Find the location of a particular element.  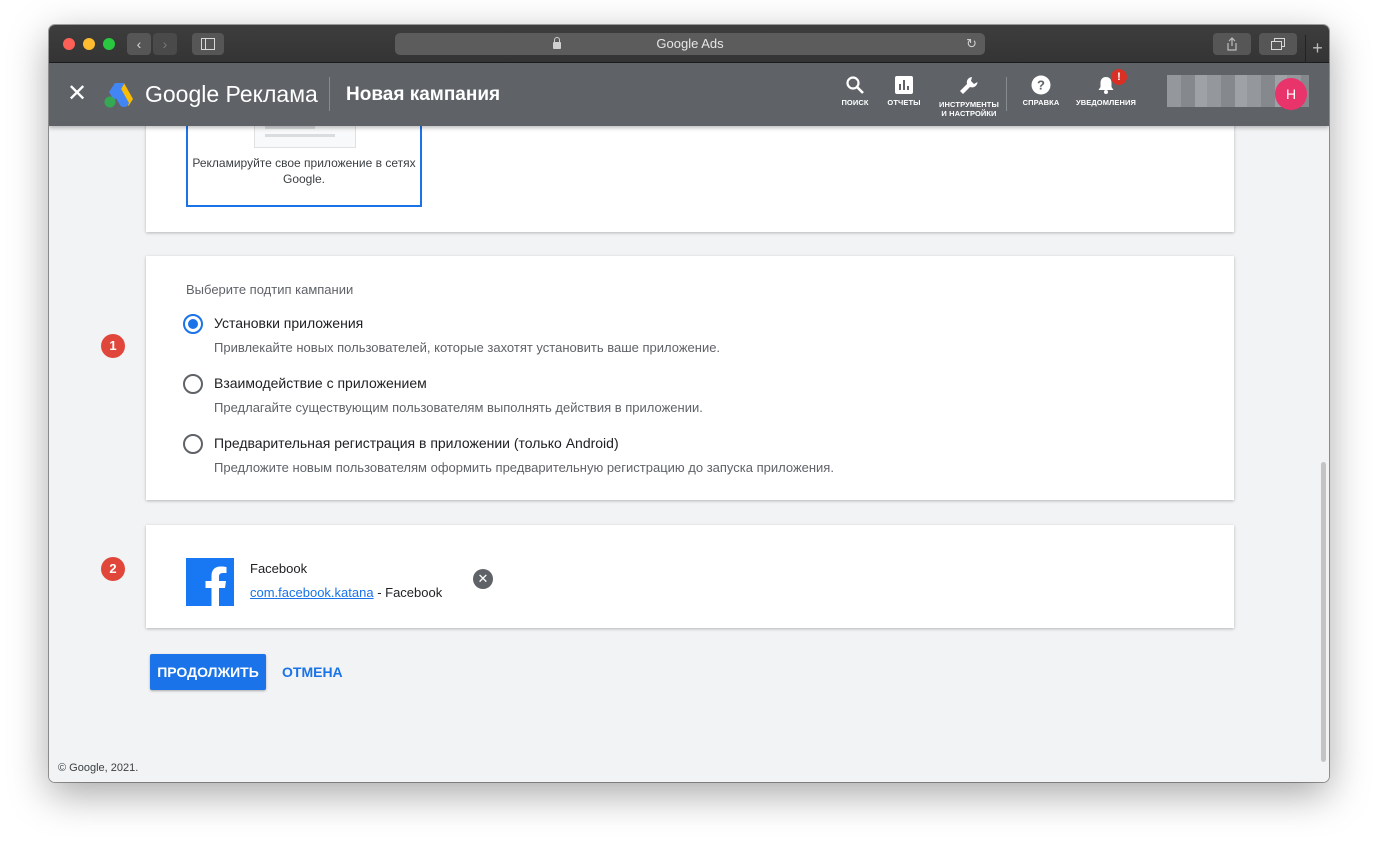

option-preview-illustration is located at coordinates (305, 137).